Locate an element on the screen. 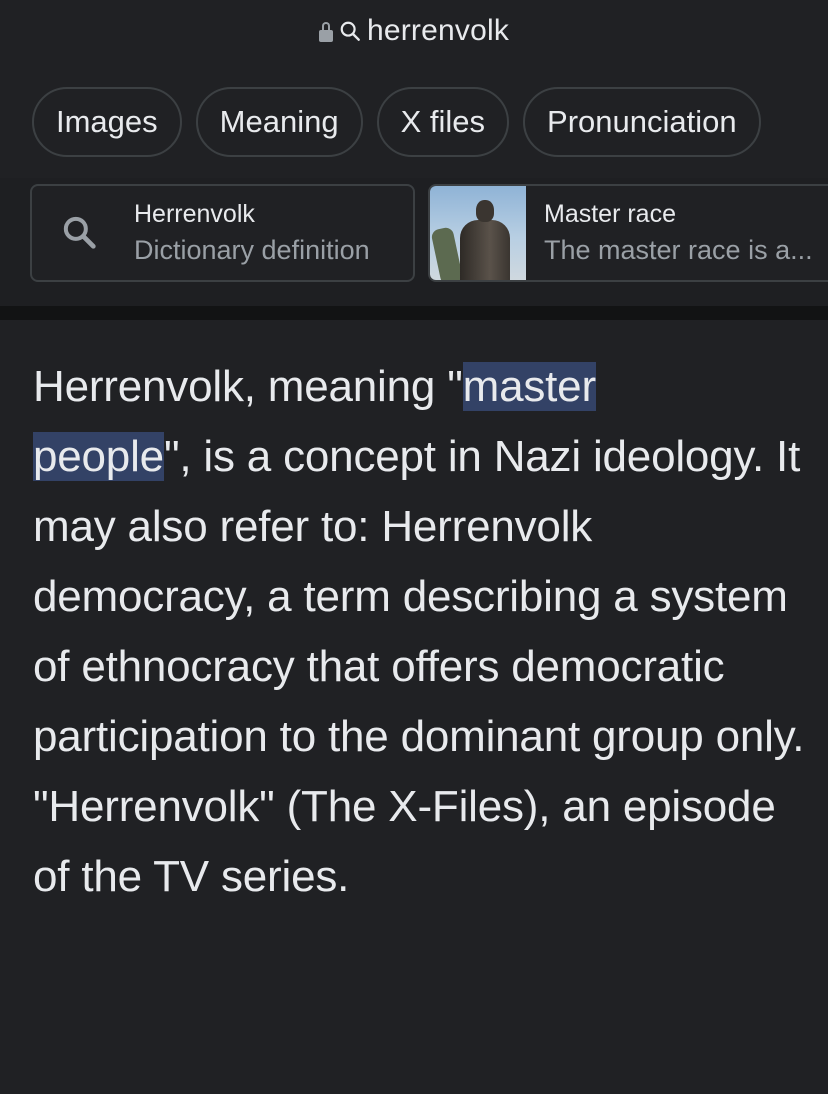 The image size is (828, 1094). card-title: Herrenvolk is located at coordinates (194, 214).